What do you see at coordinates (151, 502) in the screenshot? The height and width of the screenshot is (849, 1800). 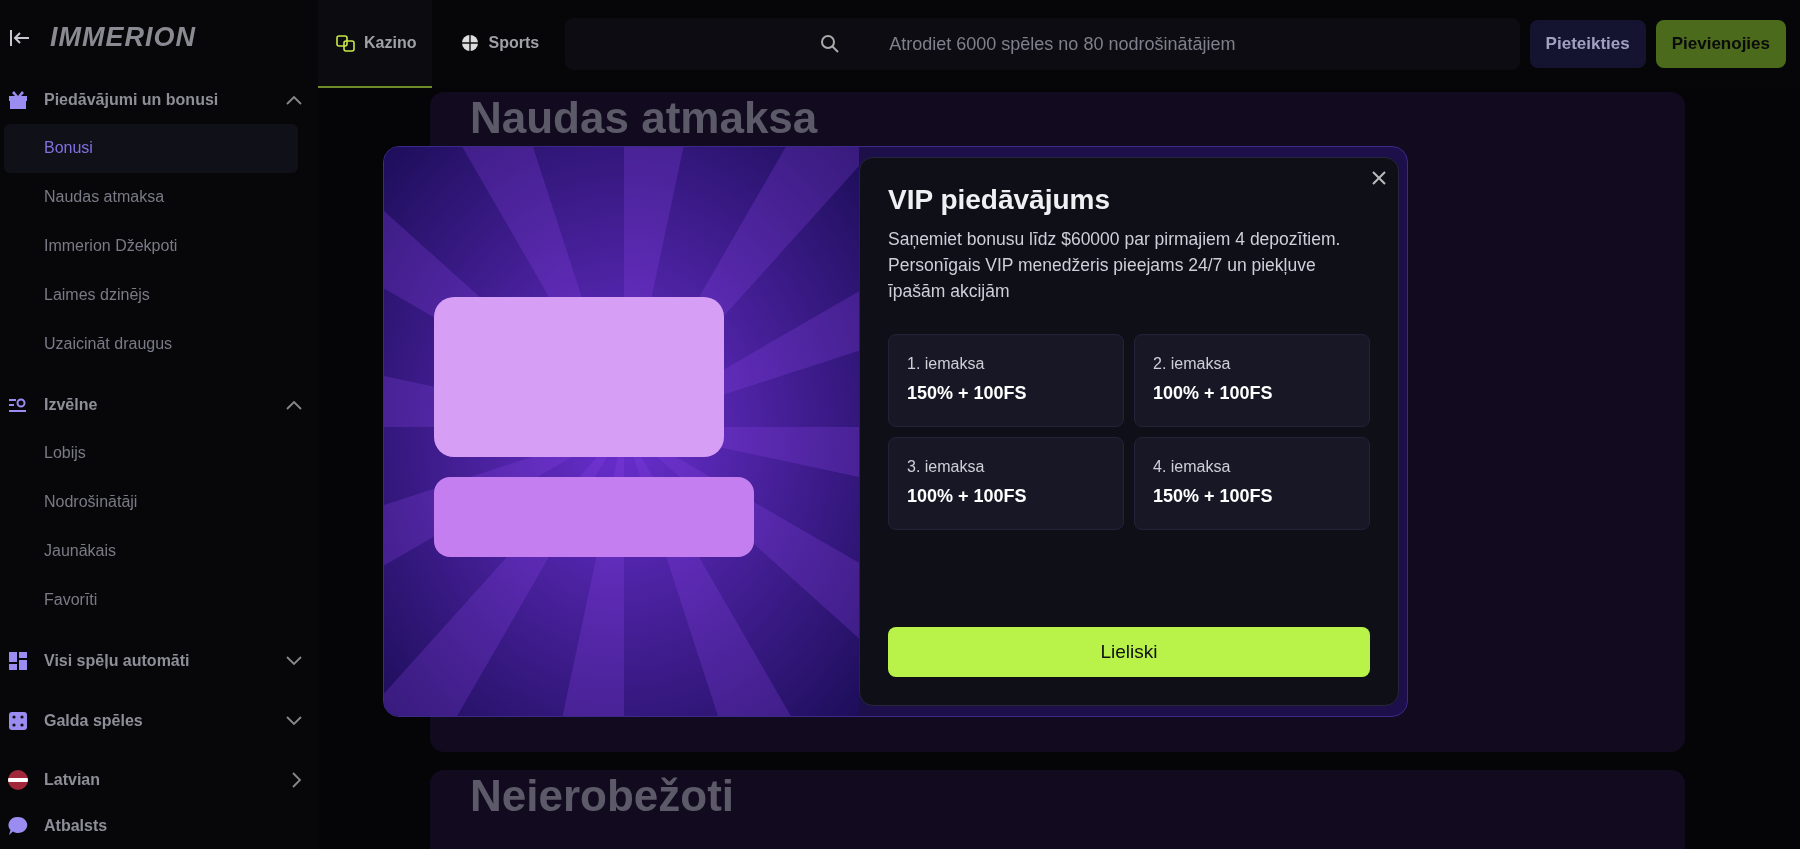 I see `sidebar-item: Nodrošinātāji` at bounding box center [151, 502].